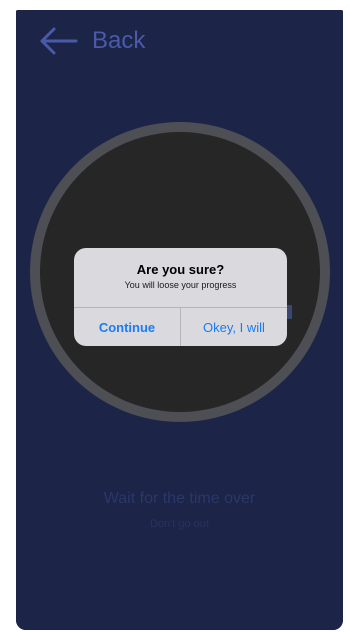 The height and width of the screenshot is (632, 350). What do you see at coordinates (180, 285) in the screenshot?
I see `dialog-message: You will loose your progress` at bounding box center [180, 285].